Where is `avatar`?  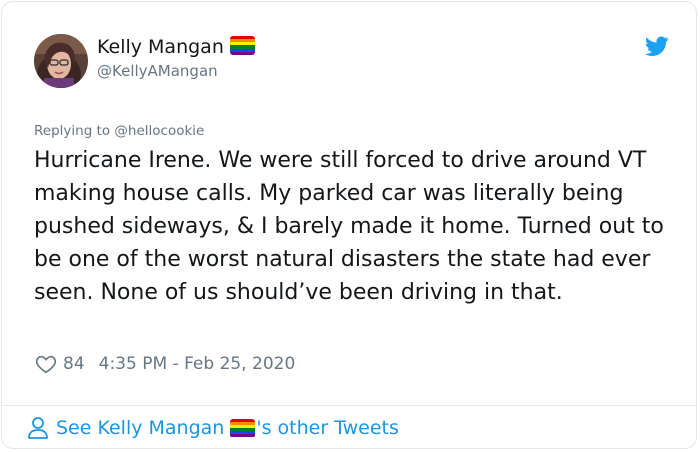
avatar is located at coordinates (61, 61).